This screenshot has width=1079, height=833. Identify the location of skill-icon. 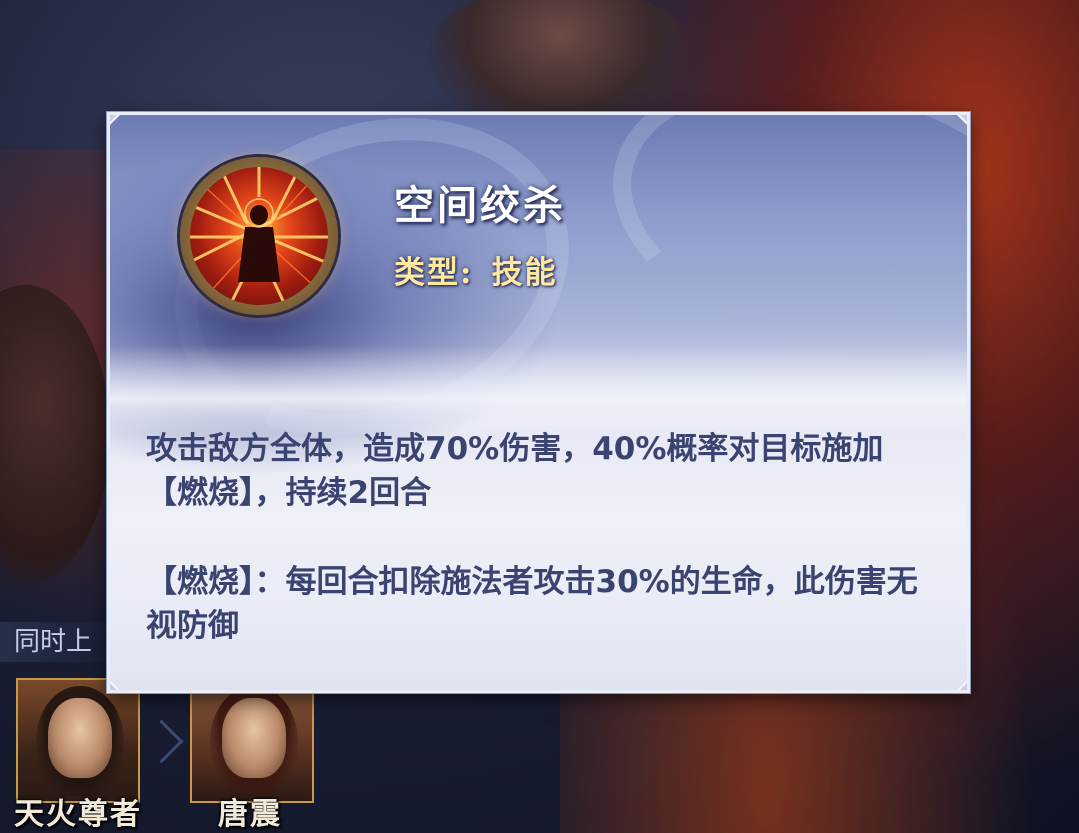
(259, 236).